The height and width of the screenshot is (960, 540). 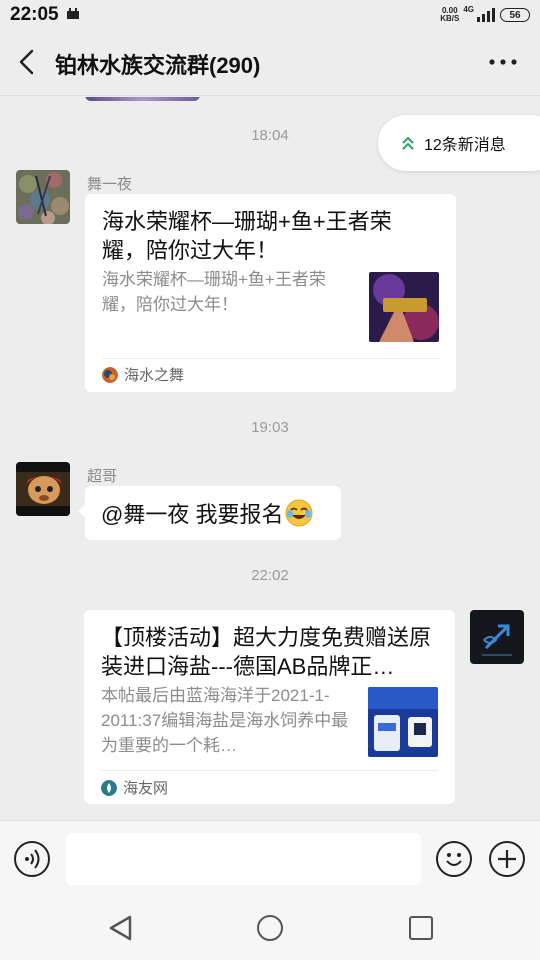 I want to click on card-source: 海友网, so click(x=134, y=787).